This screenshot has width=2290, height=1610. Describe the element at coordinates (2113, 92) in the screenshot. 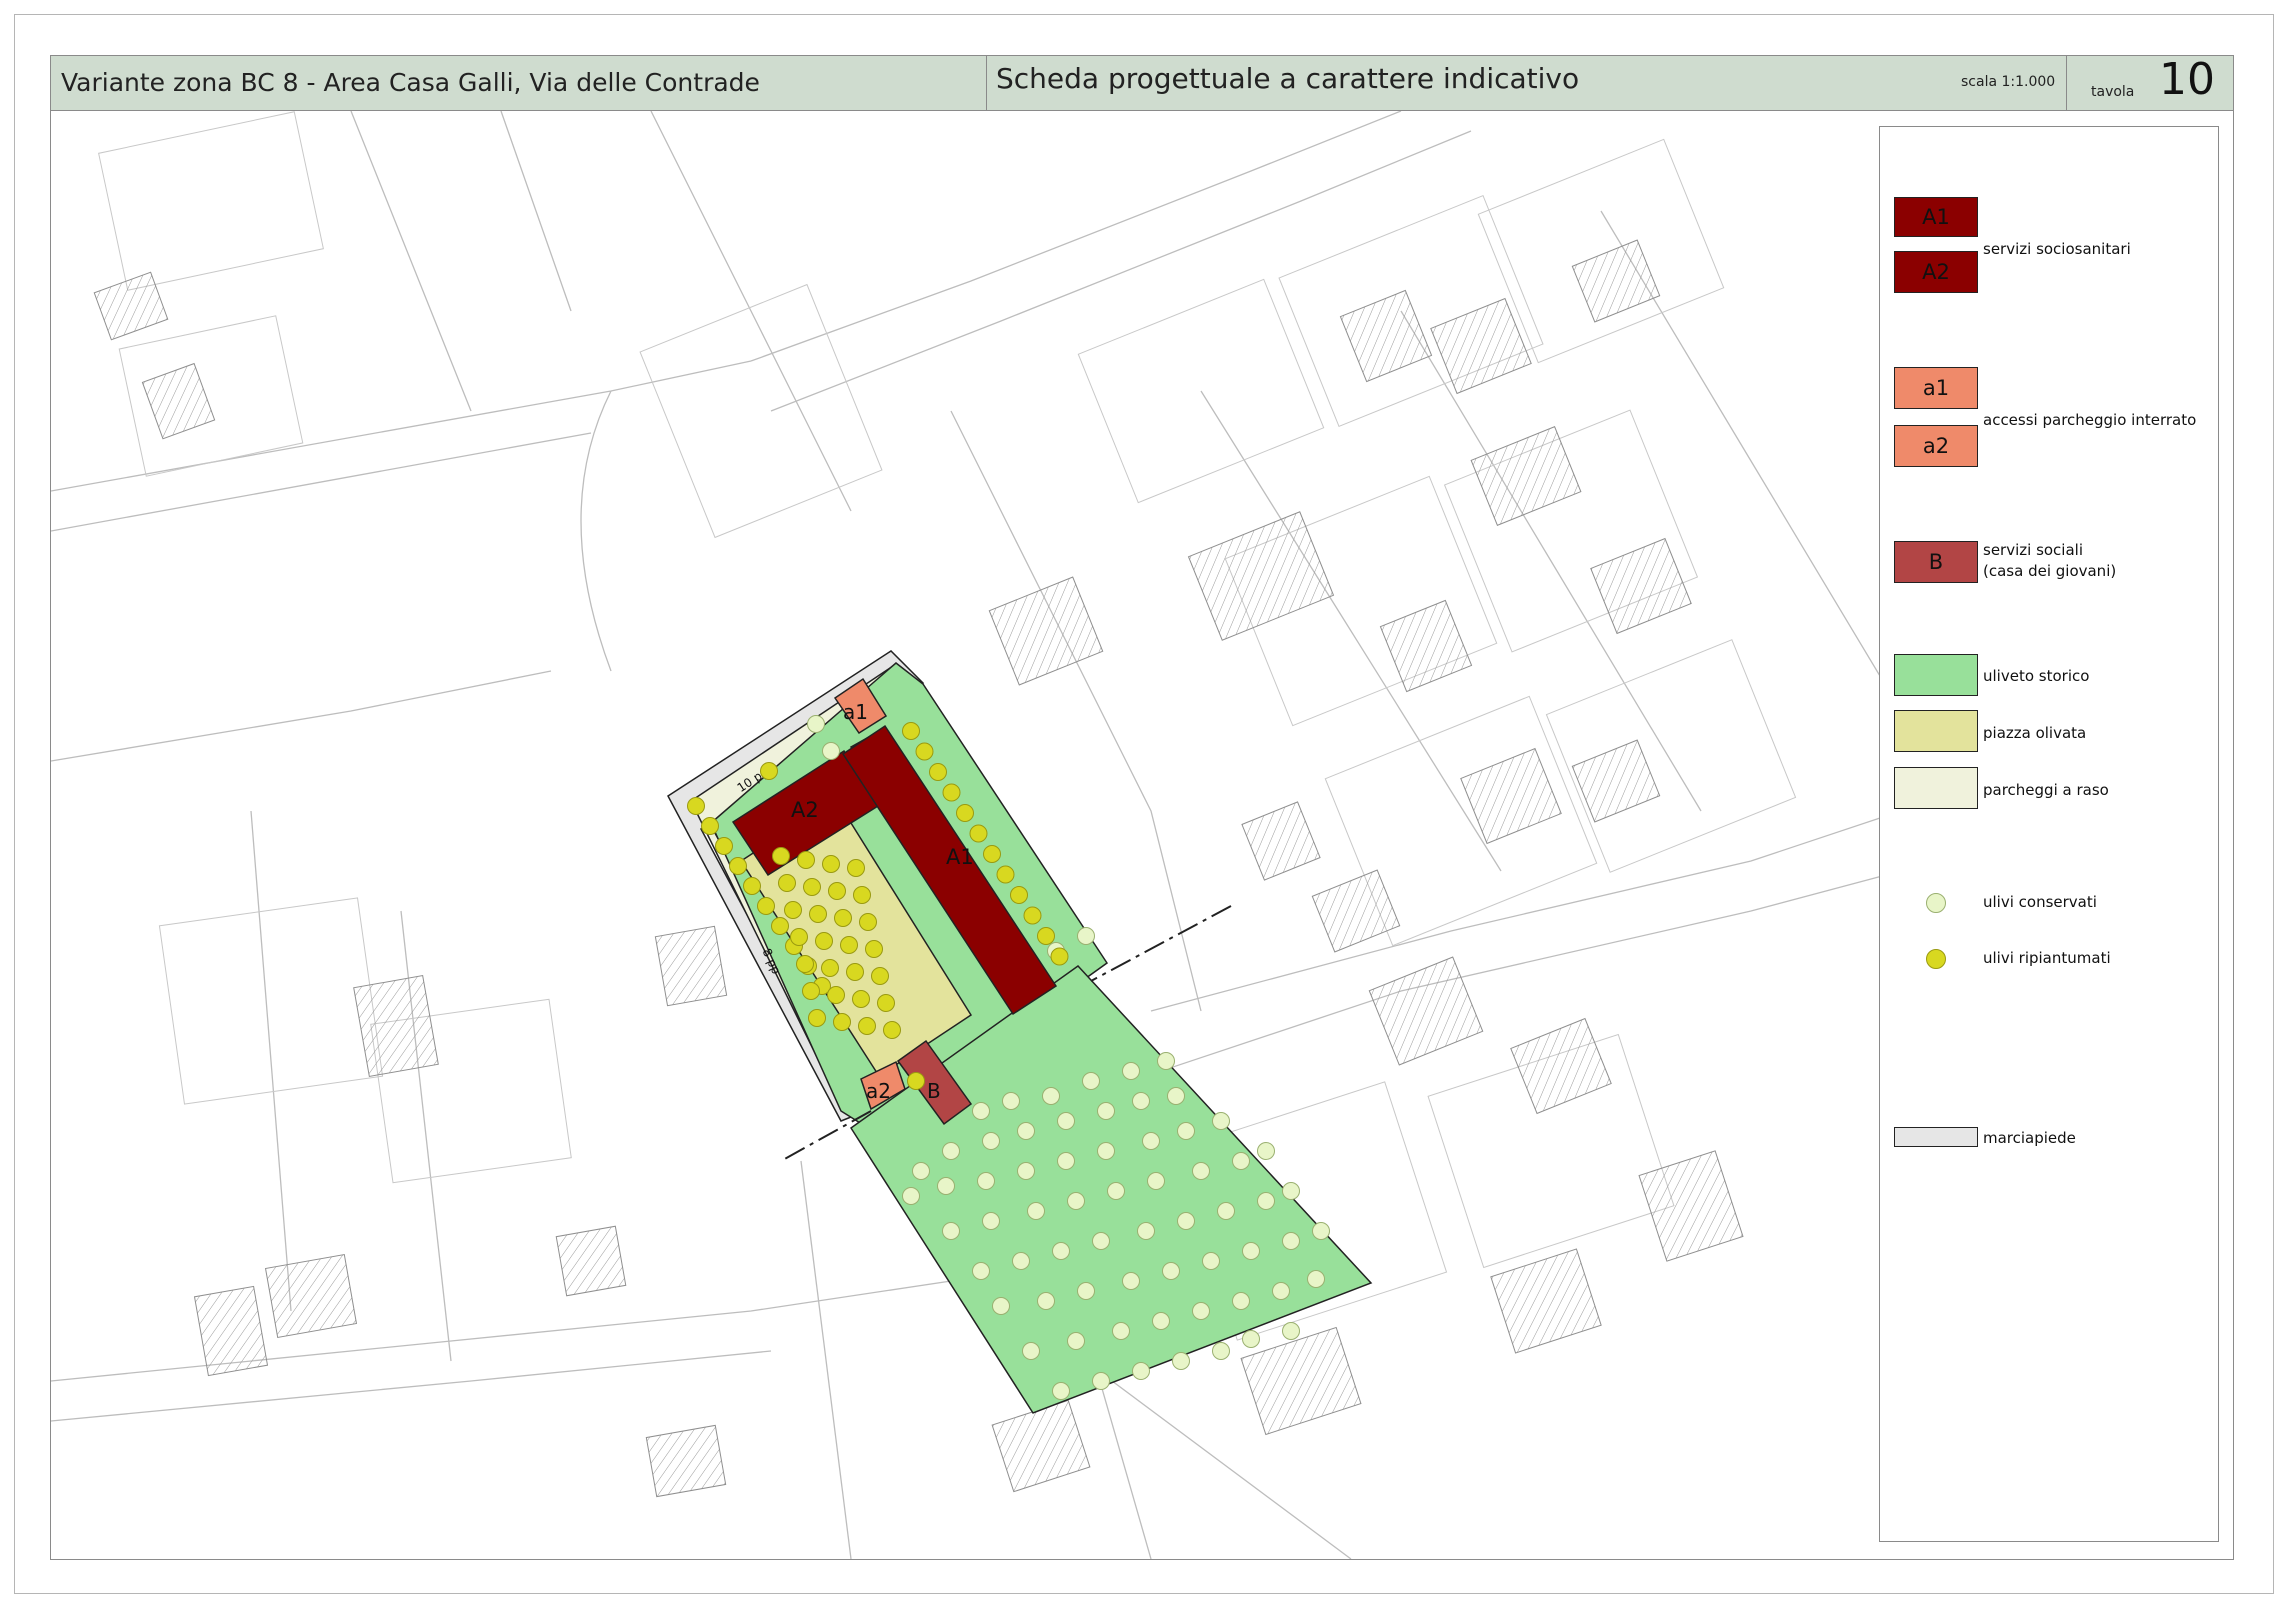

I see `tavola-label: tavola` at that location.